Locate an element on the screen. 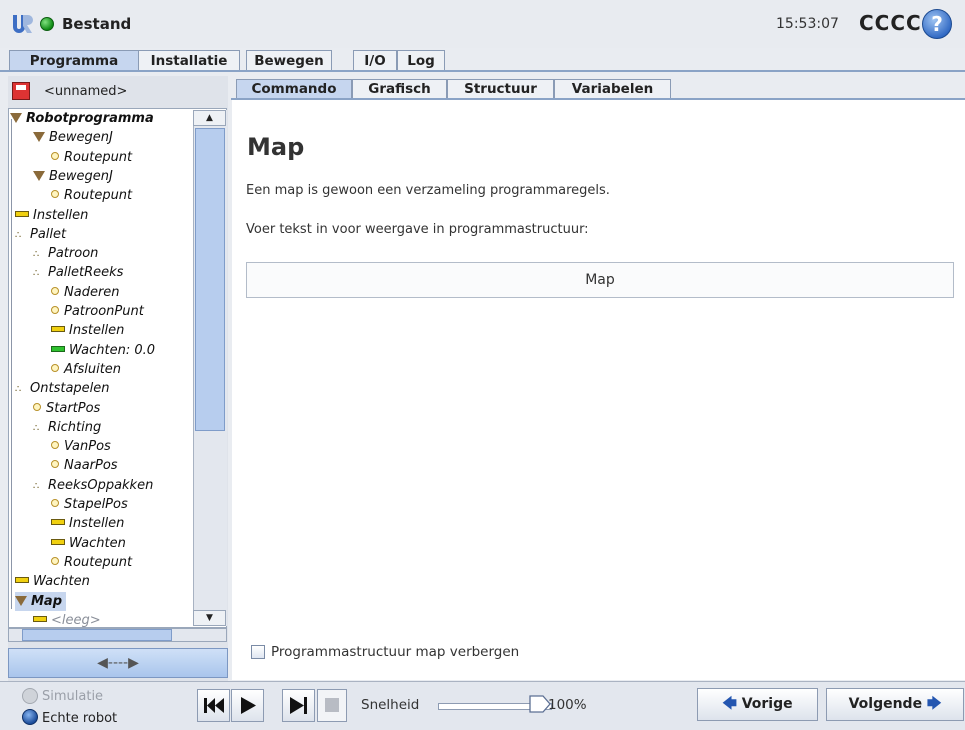 The height and width of the screenshot is (730, 965). scroll-up-icon: ▲ is located at coordinates (209, 118).